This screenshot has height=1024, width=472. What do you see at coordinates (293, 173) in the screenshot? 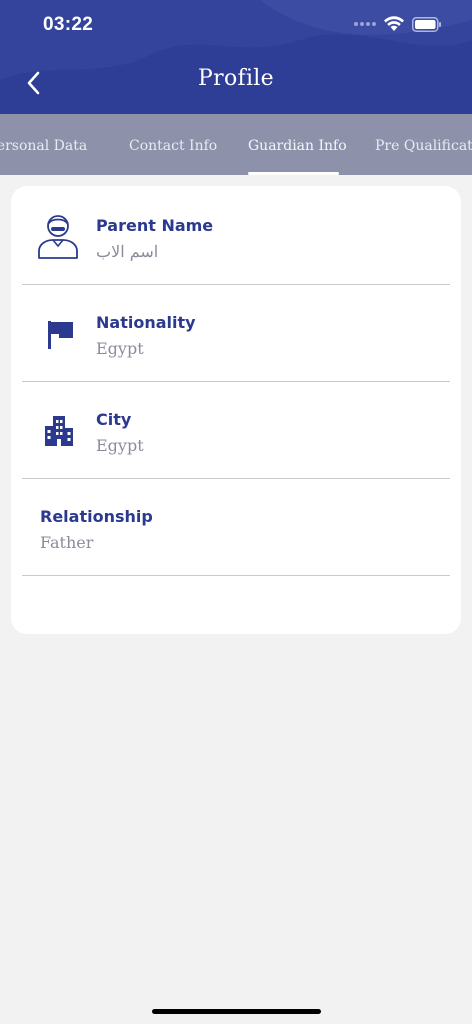
I see `active-tab-indicator` at bounding box center [293, 173].